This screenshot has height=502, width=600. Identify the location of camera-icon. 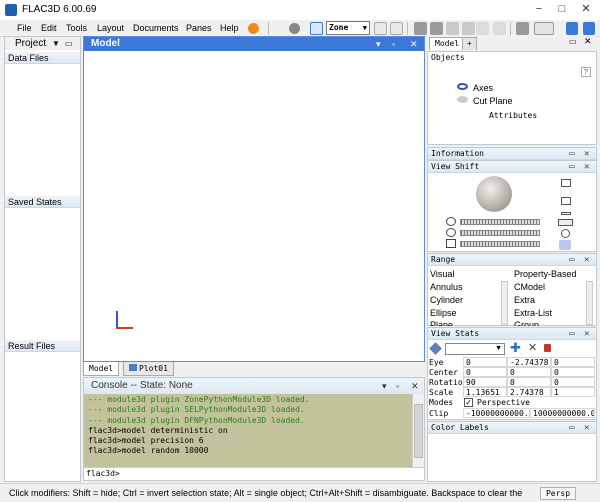
(435, 348).